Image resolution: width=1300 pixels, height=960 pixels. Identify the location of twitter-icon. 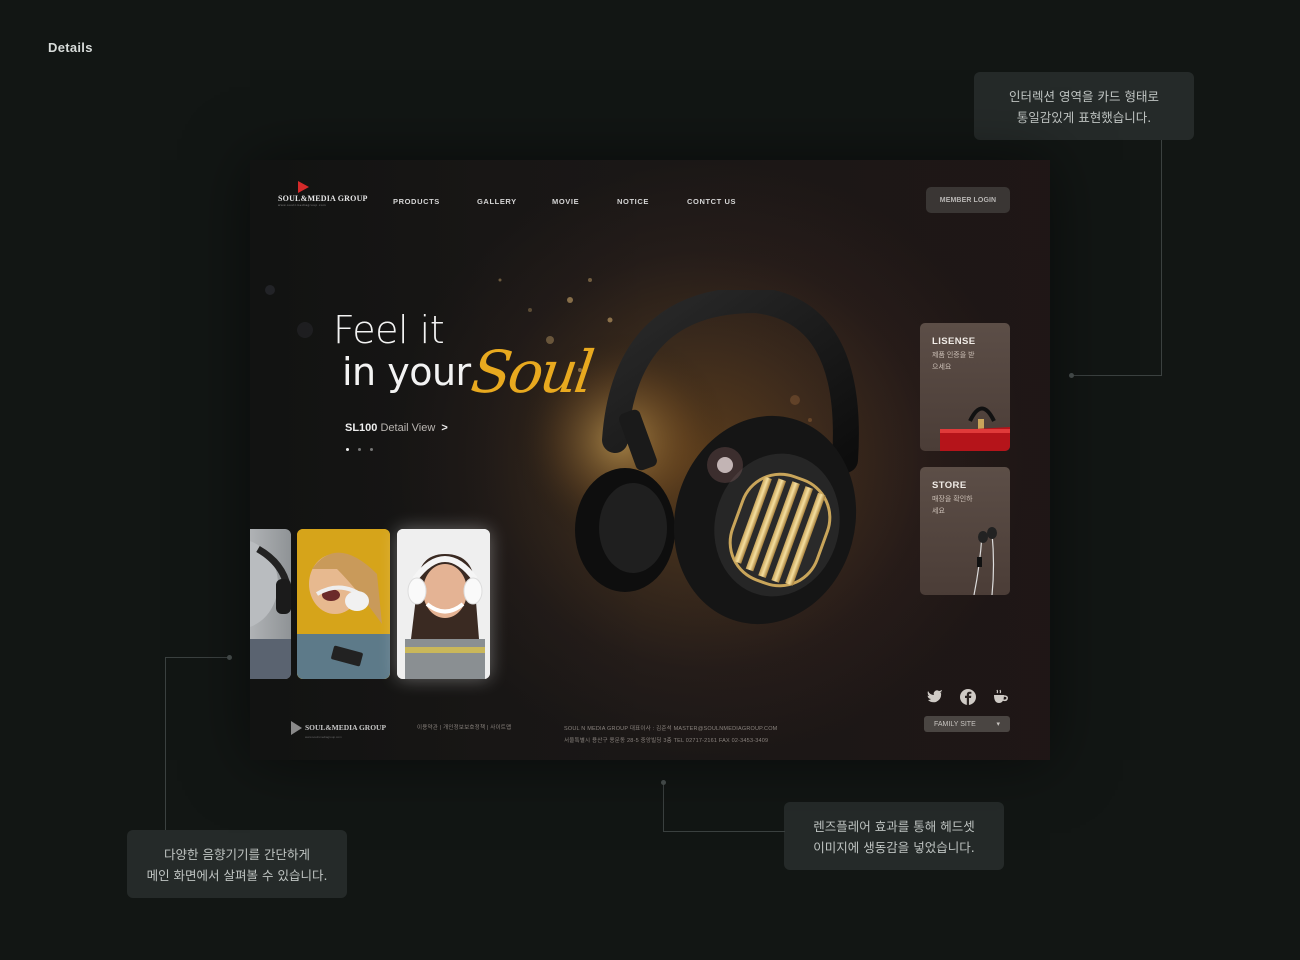
(935, 697).